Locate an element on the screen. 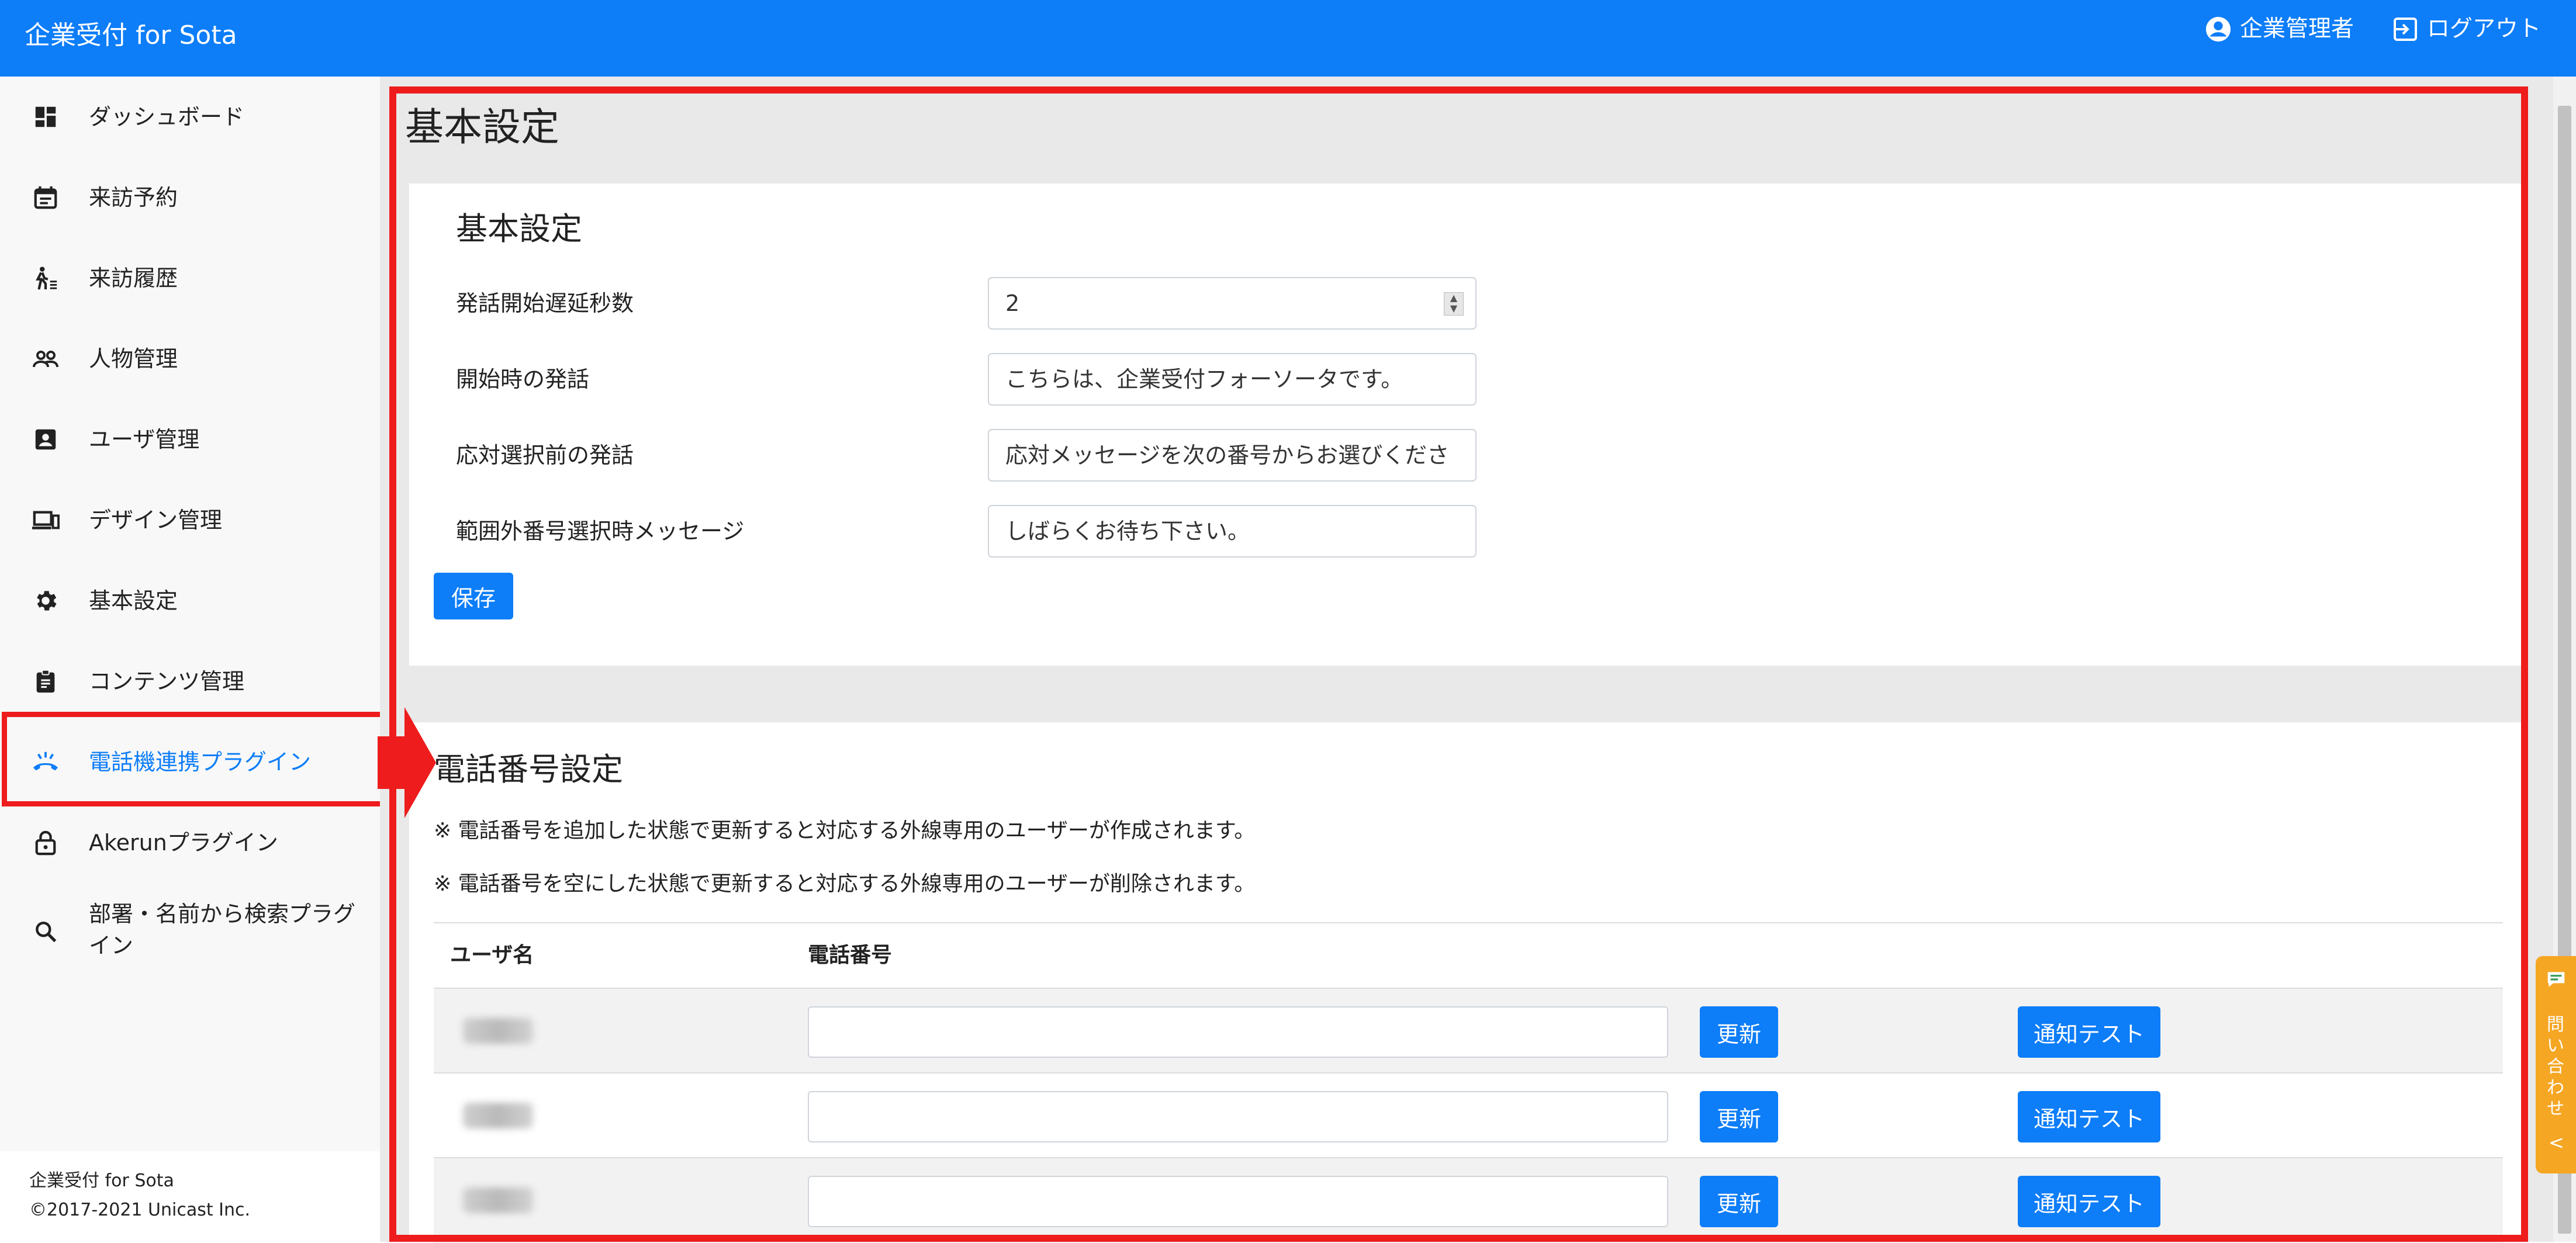  sidebar-item-people: 人物管理 is located at coordinates (190, 358).